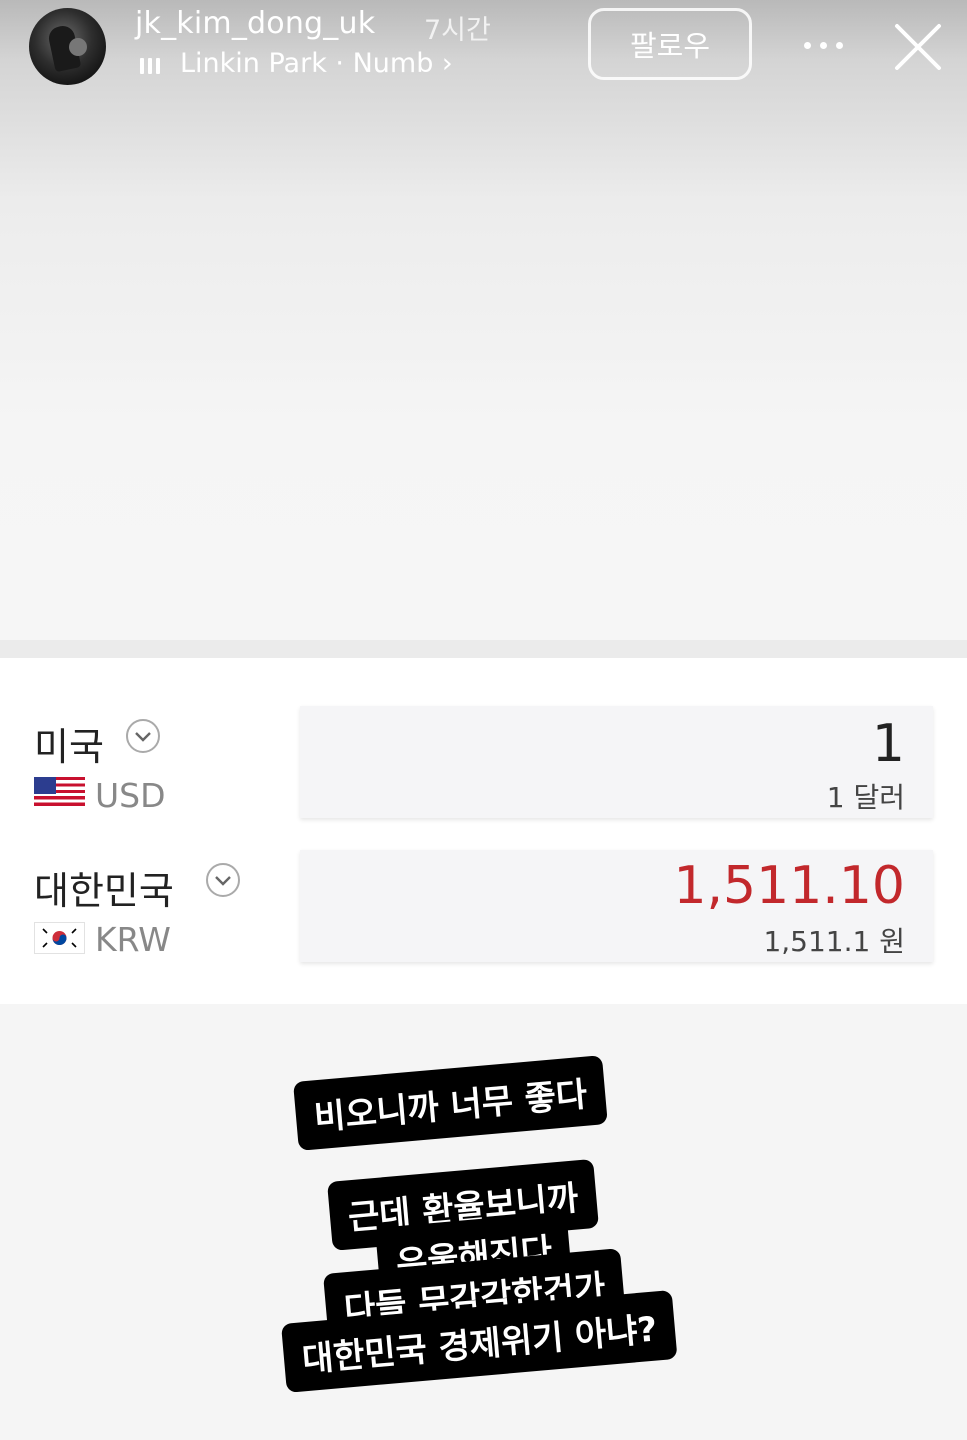 This screenshot has height=1440, width=967. I want to click on kr-flag-icon, so click(59, 938).